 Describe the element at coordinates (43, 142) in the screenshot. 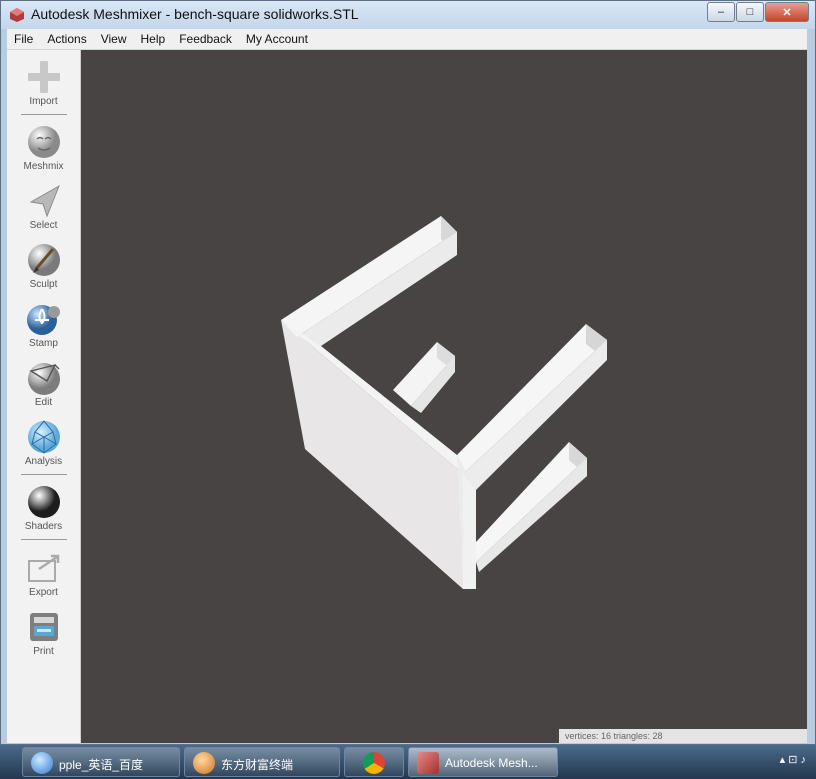

I see `meshmix-icon` at that location.